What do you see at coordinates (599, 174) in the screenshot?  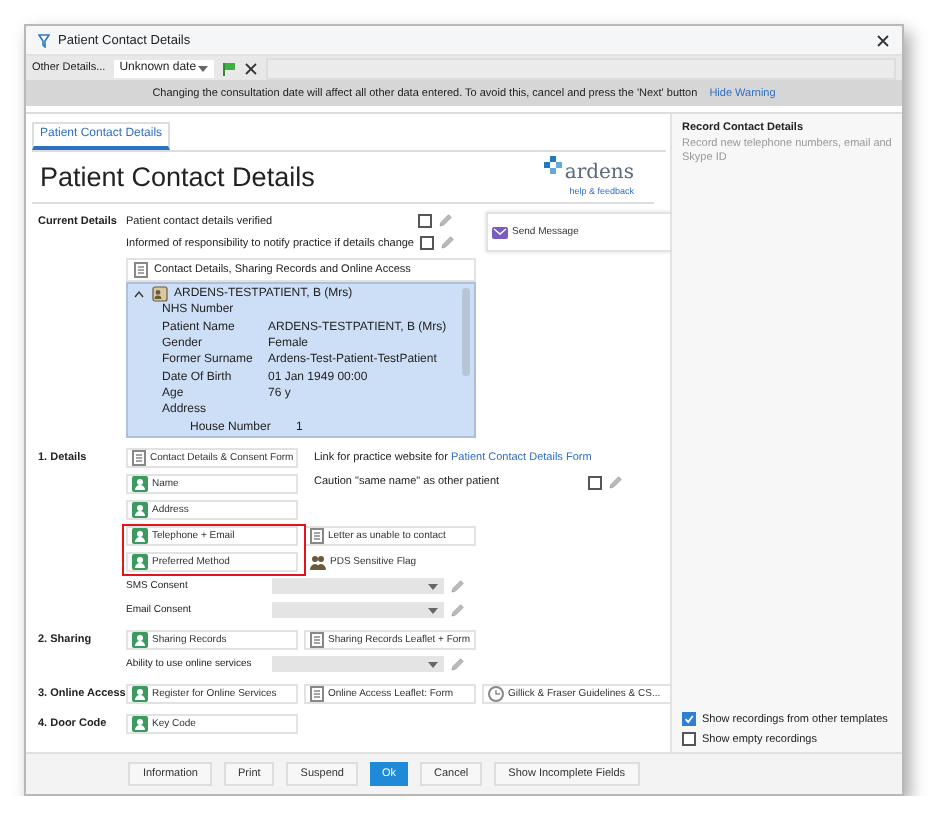 I see `logo-wordmark: ardens` at bounding box center [599, 174].